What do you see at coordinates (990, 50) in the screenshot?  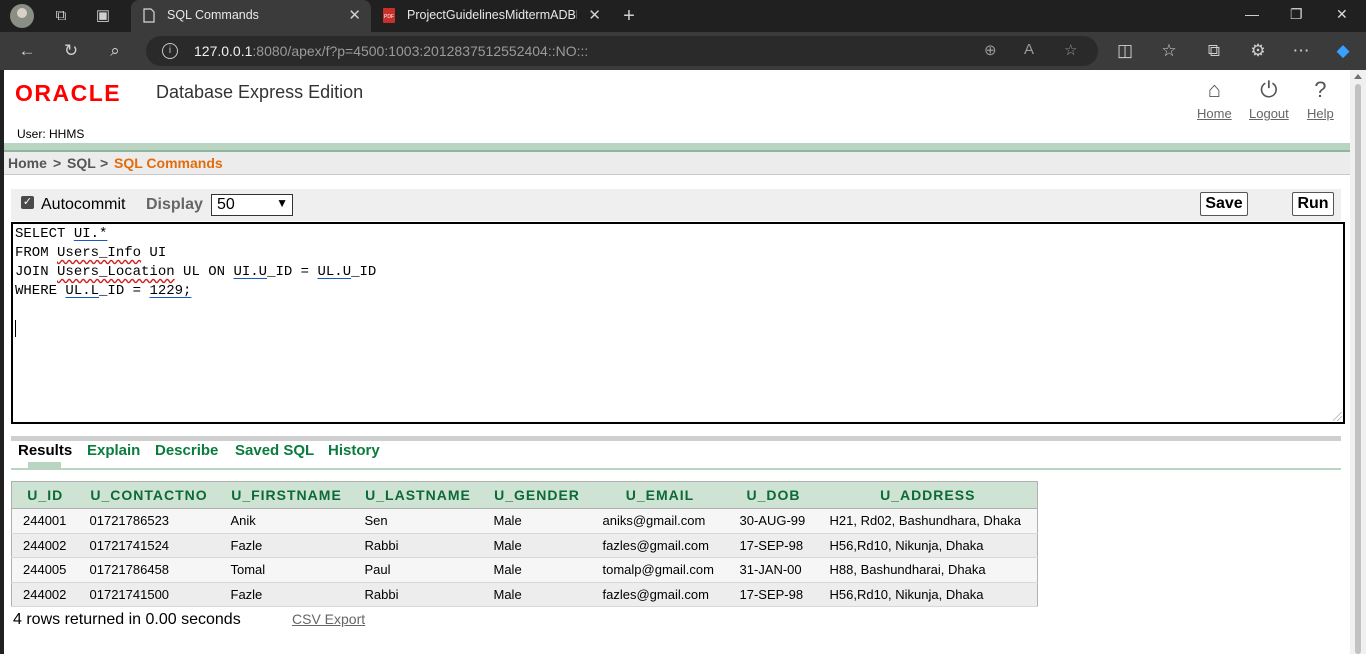 I see `zoom-icon: ⊕` at bounding box center [990, 50].